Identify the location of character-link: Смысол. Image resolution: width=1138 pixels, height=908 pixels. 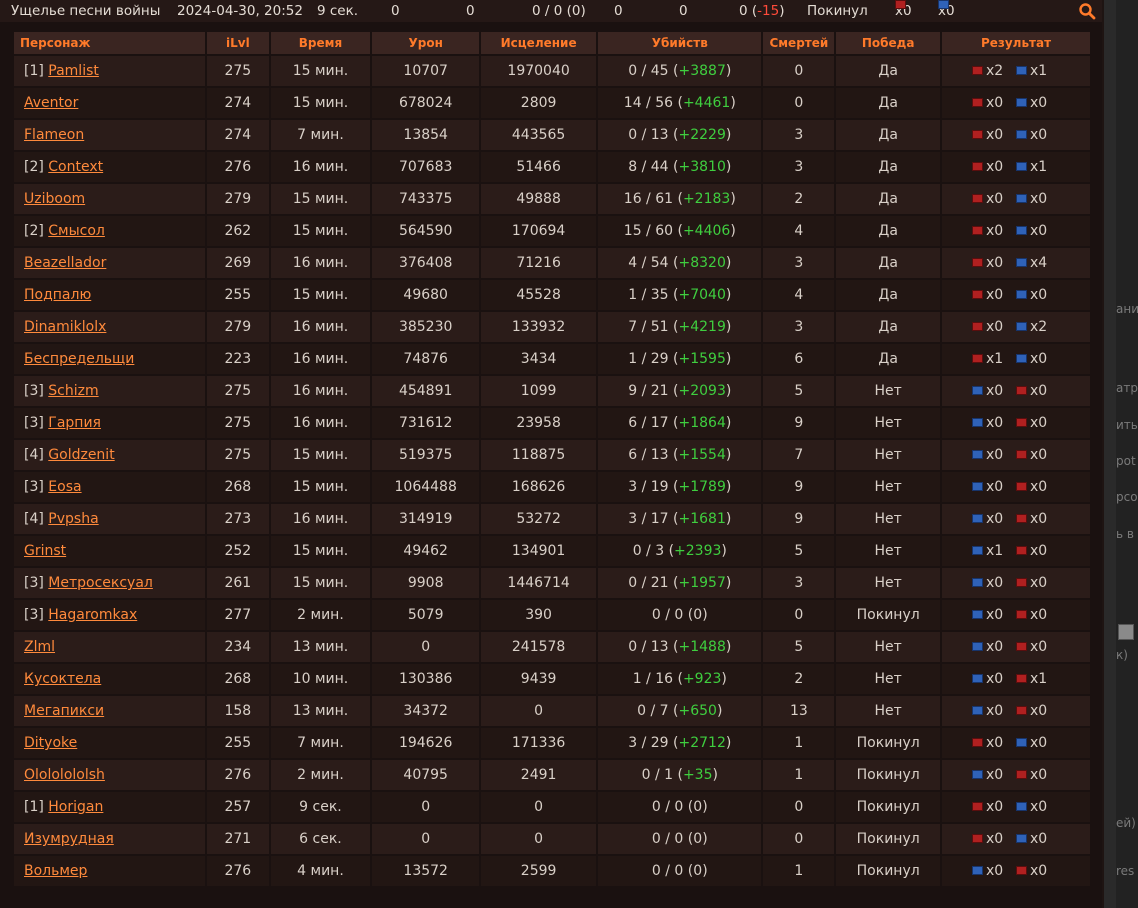
(76, 231).